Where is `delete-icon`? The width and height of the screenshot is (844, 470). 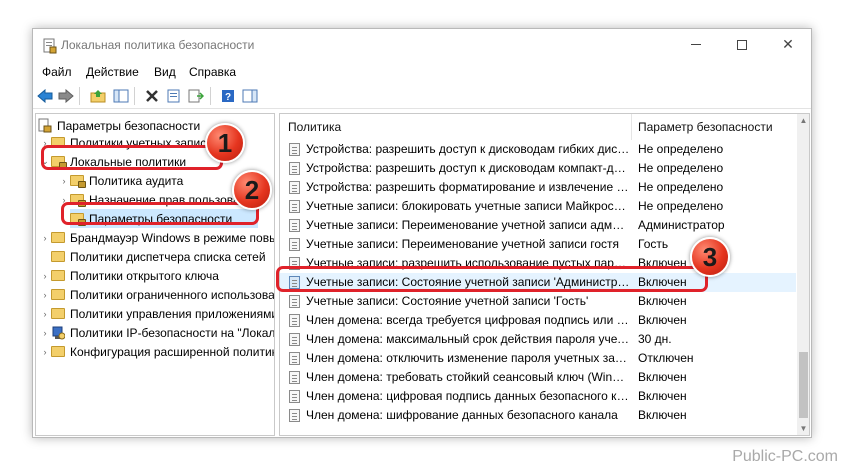
delete-icon is located at coordinates (152, 96).